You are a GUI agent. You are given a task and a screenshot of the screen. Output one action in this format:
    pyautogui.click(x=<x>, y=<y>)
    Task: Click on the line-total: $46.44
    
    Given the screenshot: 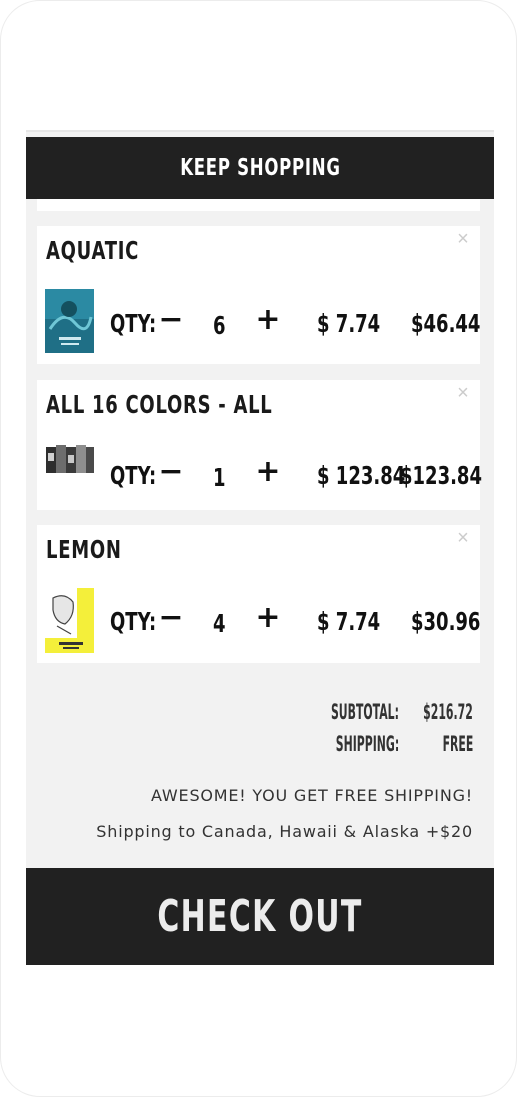 What is the action you would take?
    pyautogui.click(x=446, y=323)
    